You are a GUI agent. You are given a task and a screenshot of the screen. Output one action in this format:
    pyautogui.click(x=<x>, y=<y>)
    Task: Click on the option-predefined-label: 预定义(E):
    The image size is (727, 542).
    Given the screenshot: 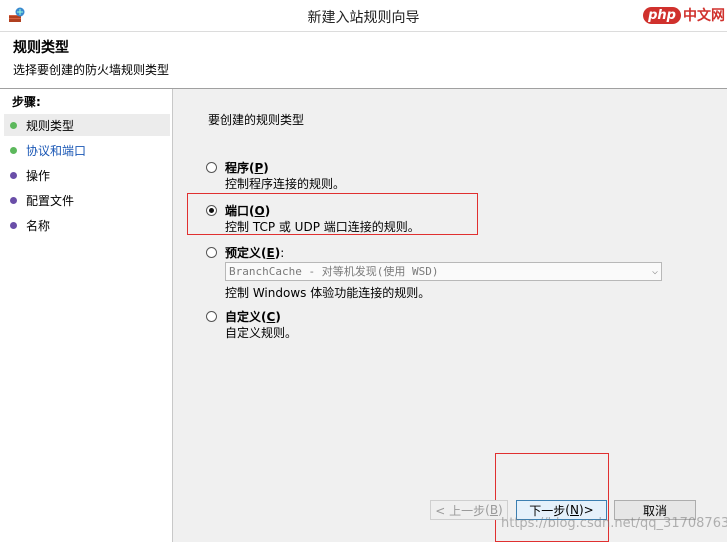 What is the action you would take?
    pyautogui.click(x=255, y=253)
    